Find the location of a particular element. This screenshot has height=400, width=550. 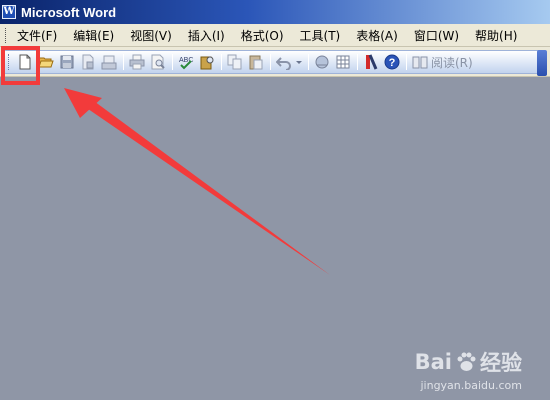

table-grid-icon is located at coordinates (342, 62).